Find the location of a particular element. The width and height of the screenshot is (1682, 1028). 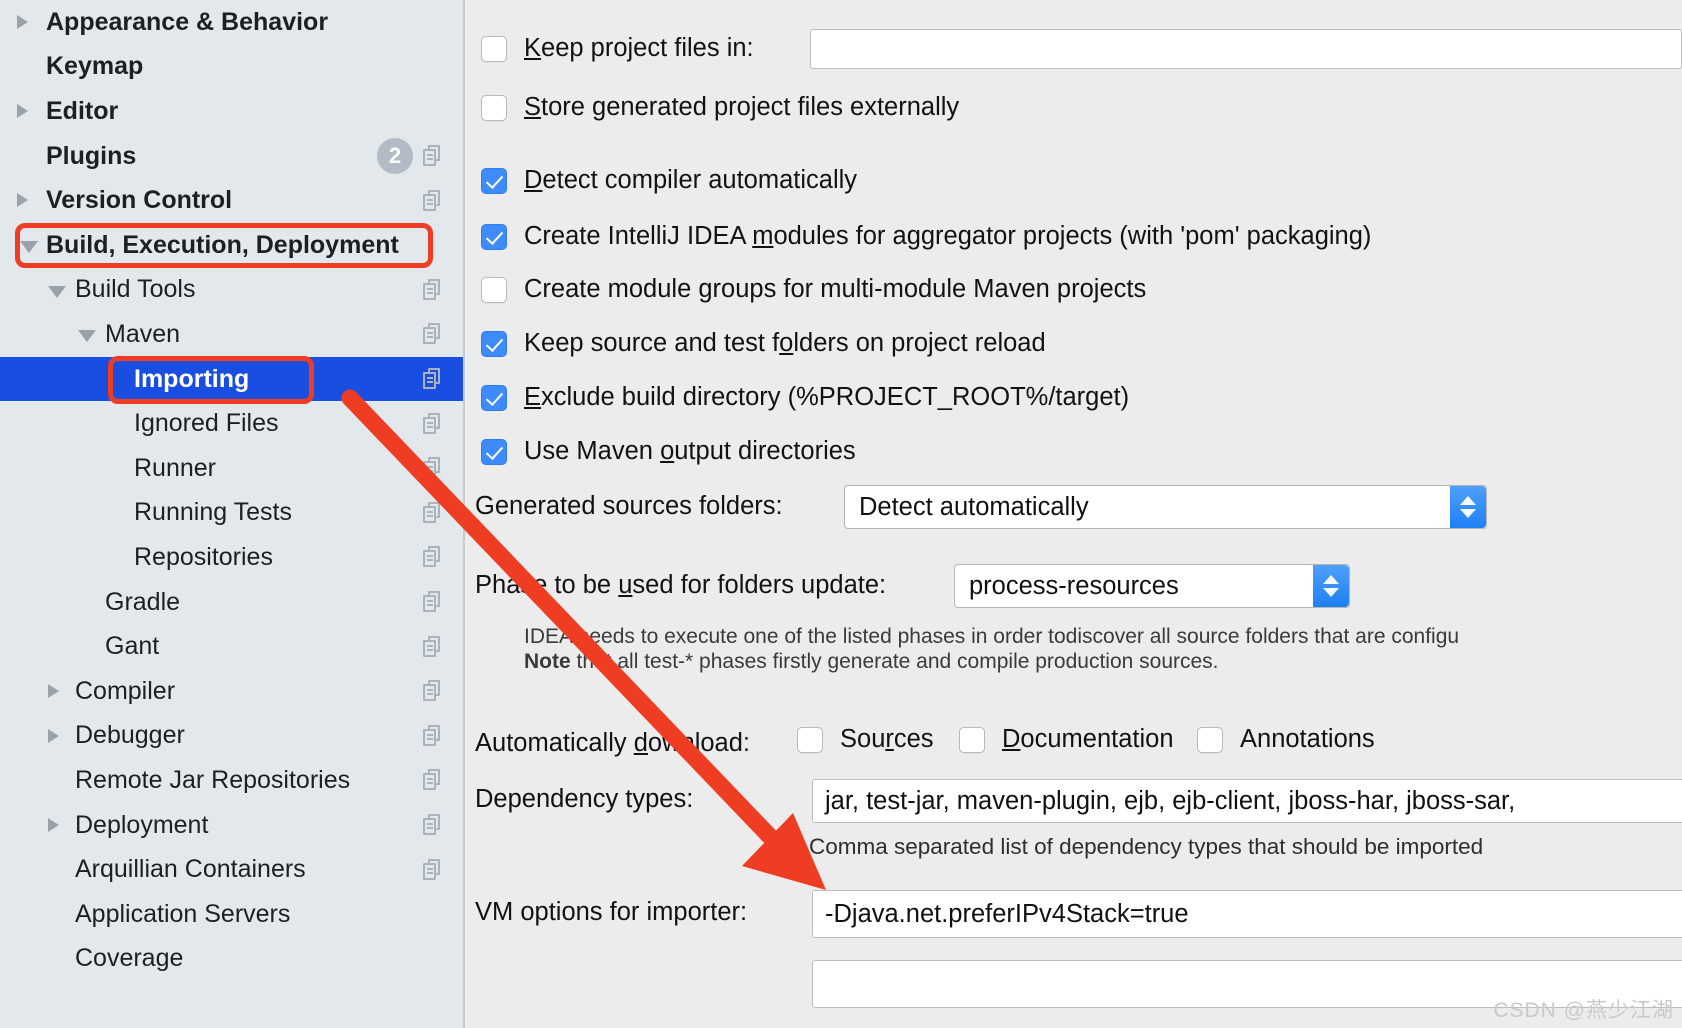

sidebar-item-ignored-files: Ignored Files is located at coordinates (231, 423).